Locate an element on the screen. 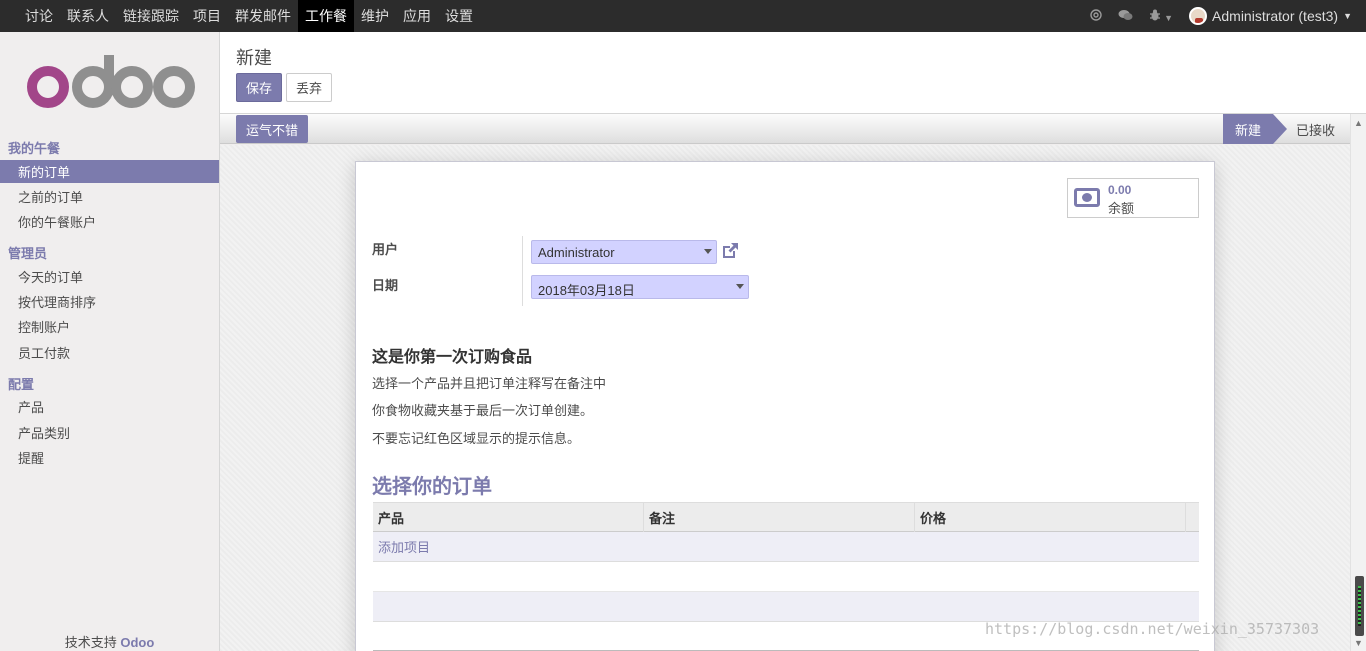 Image resolution: width=1366 pixels, height=651 pixels. menu-contacts: 联系人 is located at coordinates (88, 16).